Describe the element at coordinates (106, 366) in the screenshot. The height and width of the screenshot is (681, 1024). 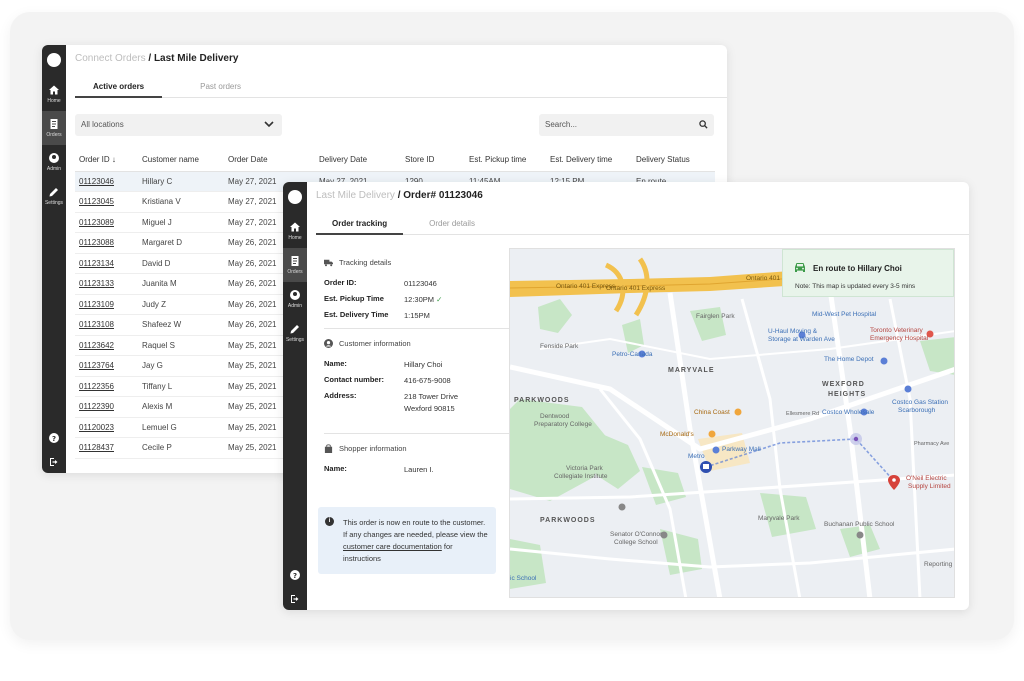
I see `order-id-link: 01123764` at that location.